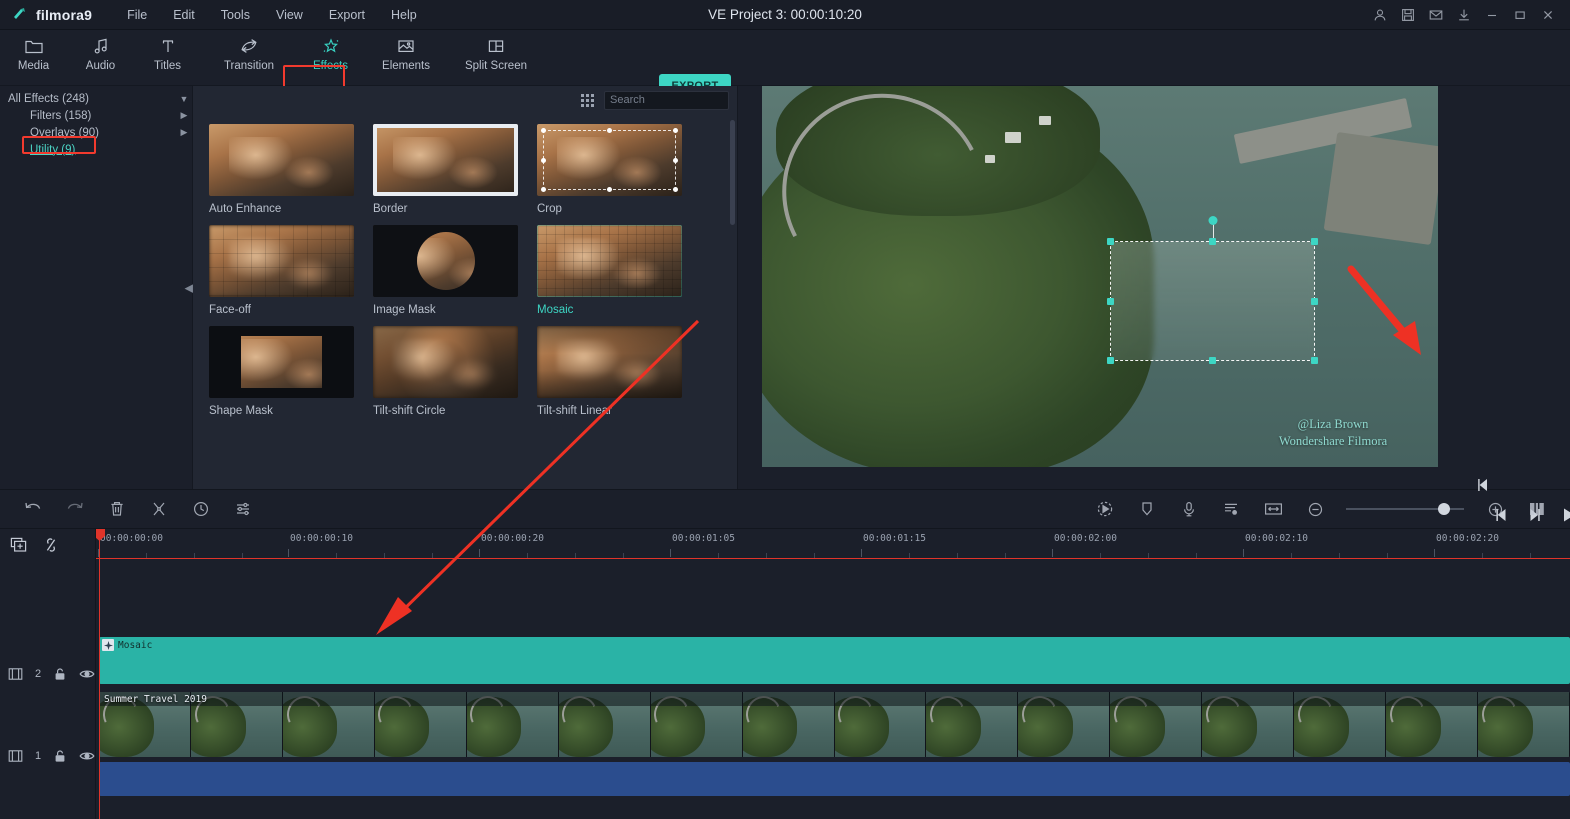 This screenshot has height=819, width=1570. I want to click on music-note-icon, so click(101, 46).